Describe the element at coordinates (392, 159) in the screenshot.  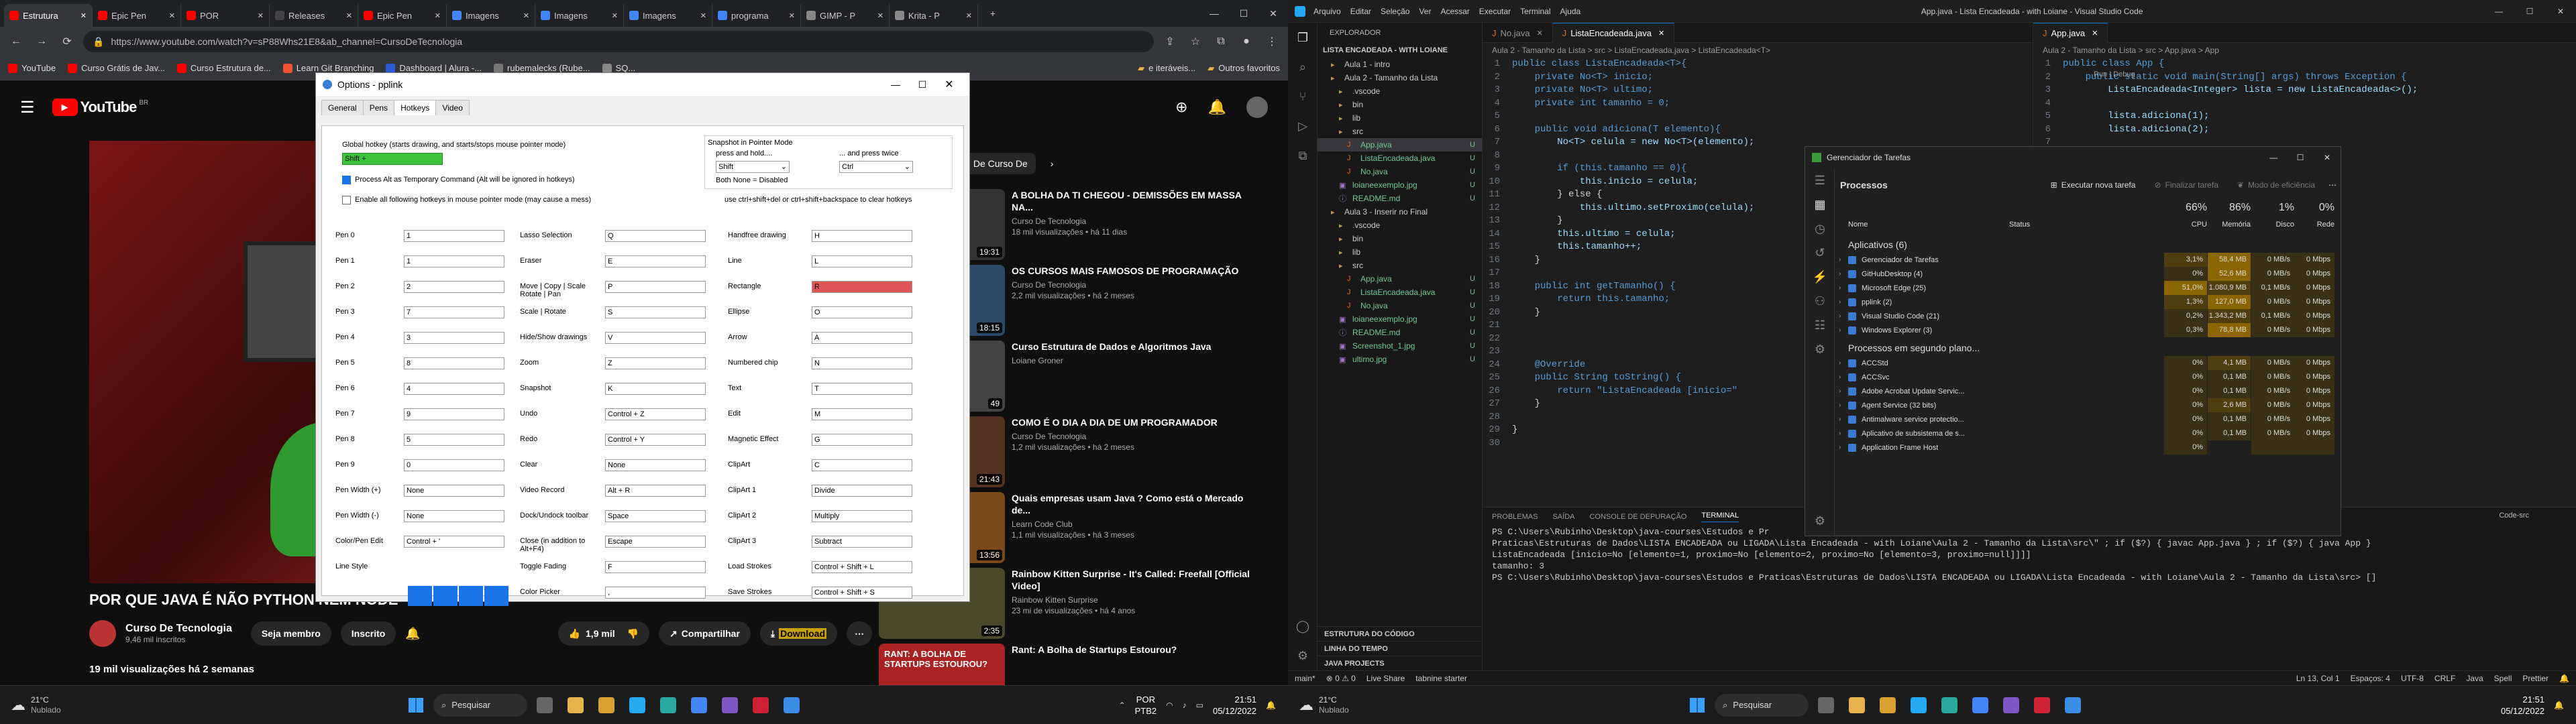
I see `global-hotkey-field: Shift +` at that location.